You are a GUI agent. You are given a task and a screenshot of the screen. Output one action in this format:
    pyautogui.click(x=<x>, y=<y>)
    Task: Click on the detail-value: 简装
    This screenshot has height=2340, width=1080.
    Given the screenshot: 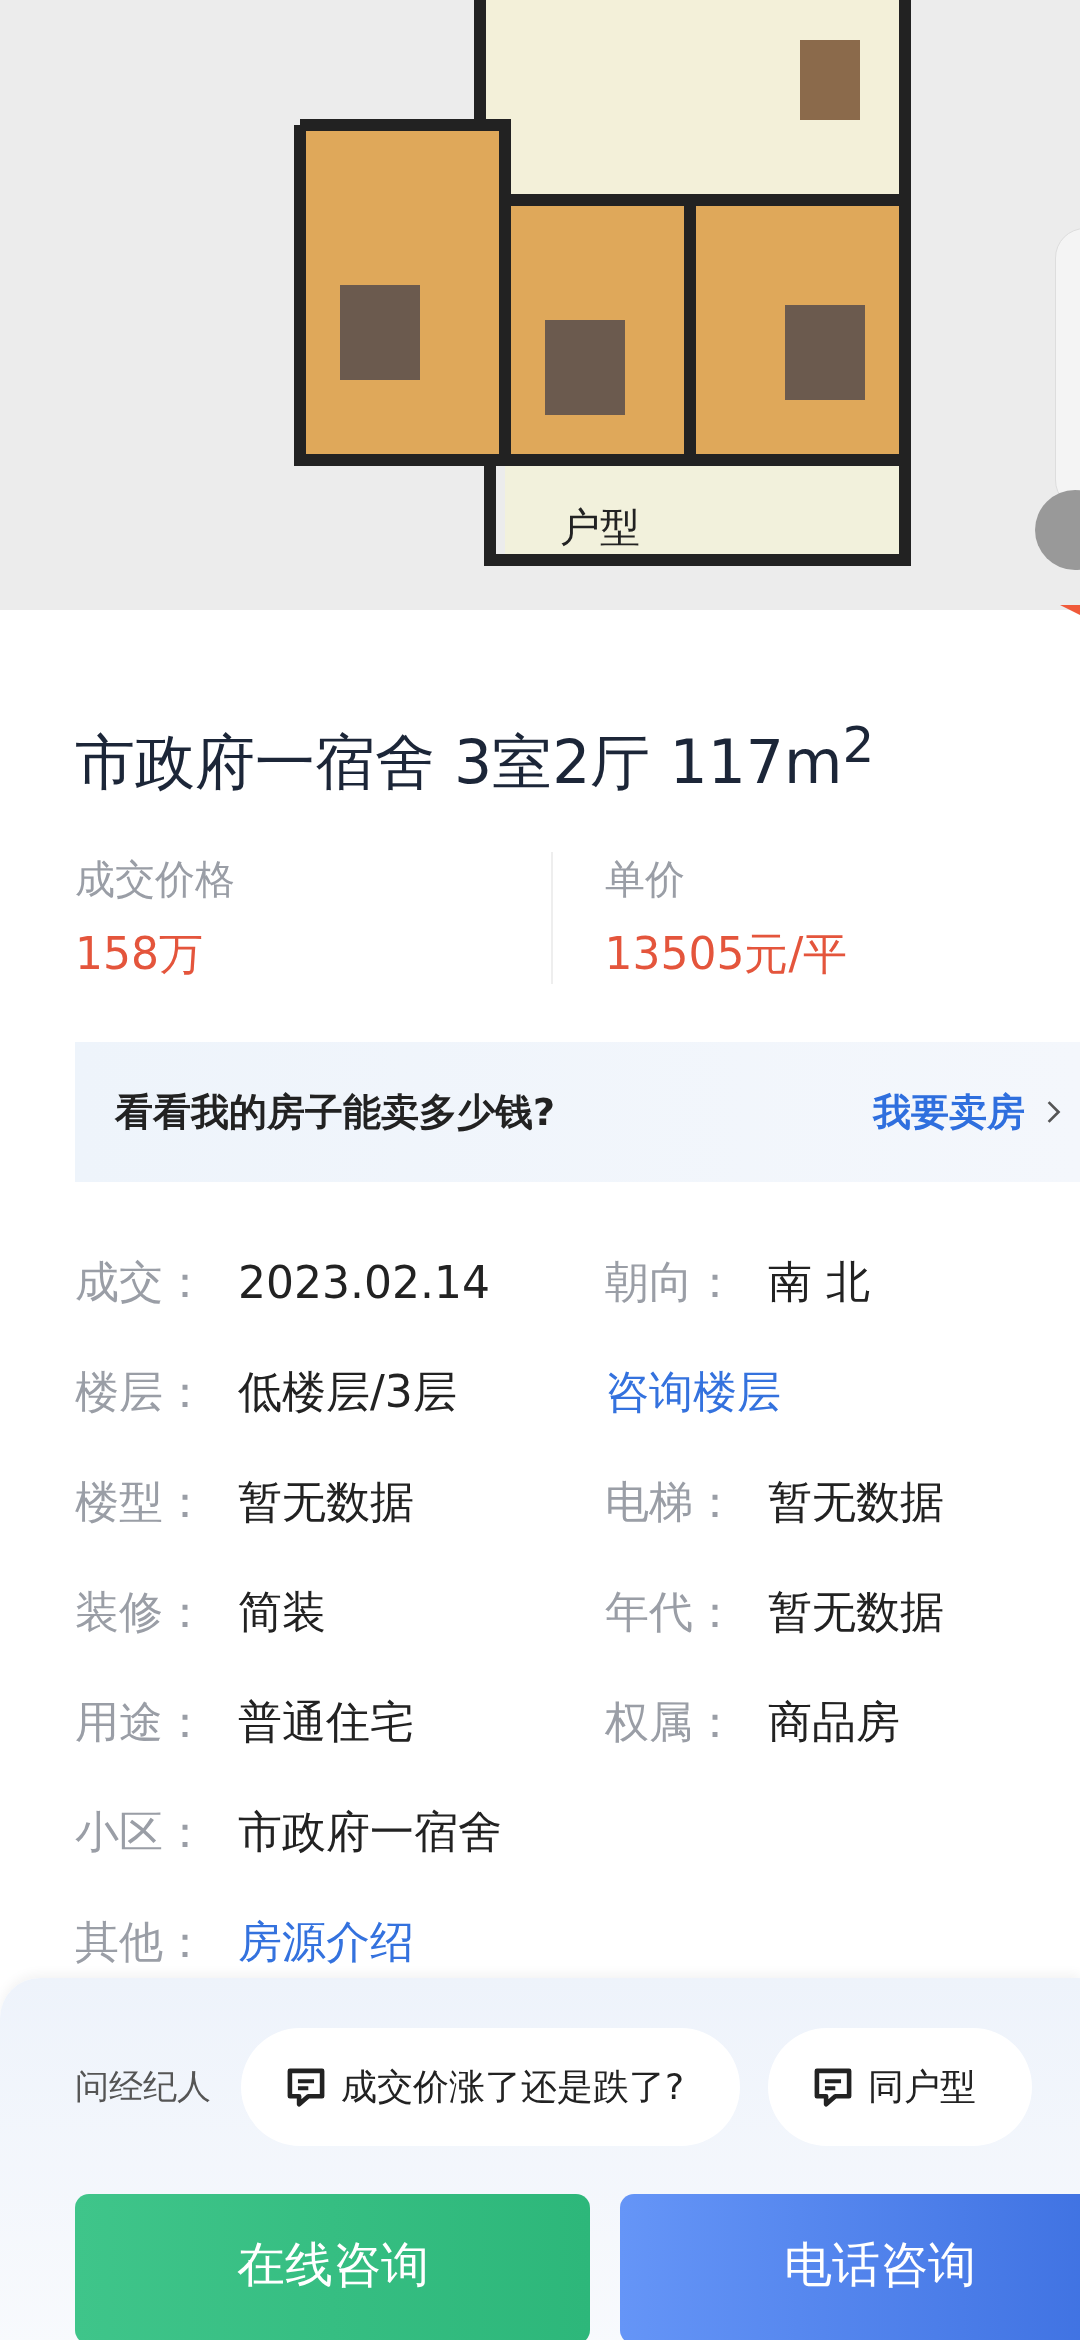 What is the action you would take?
    pyautogui.click(x=282, y=1611)
    